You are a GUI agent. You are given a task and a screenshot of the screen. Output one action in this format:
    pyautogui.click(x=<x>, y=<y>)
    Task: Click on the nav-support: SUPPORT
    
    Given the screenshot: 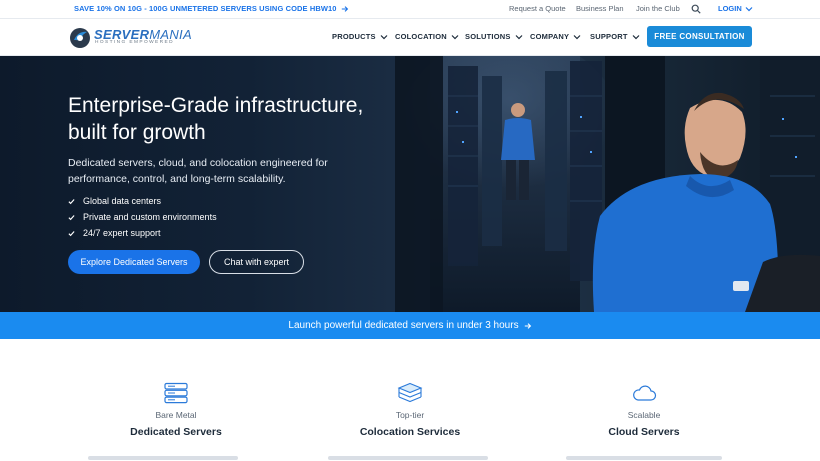 What is the action you would take?
    pyautogui.click(x=615, y=36)
    